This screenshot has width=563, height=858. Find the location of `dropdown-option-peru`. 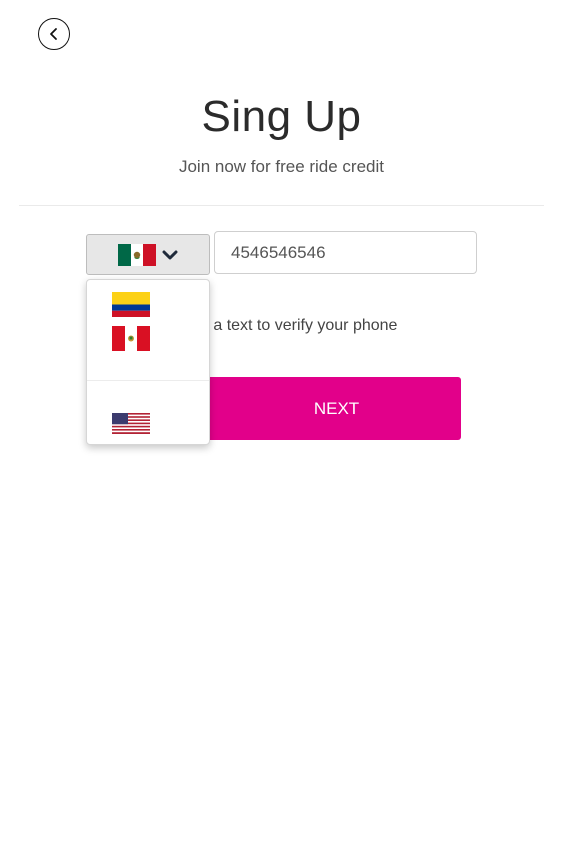

dropdown-option-peru is located at coordinates (131, 338).